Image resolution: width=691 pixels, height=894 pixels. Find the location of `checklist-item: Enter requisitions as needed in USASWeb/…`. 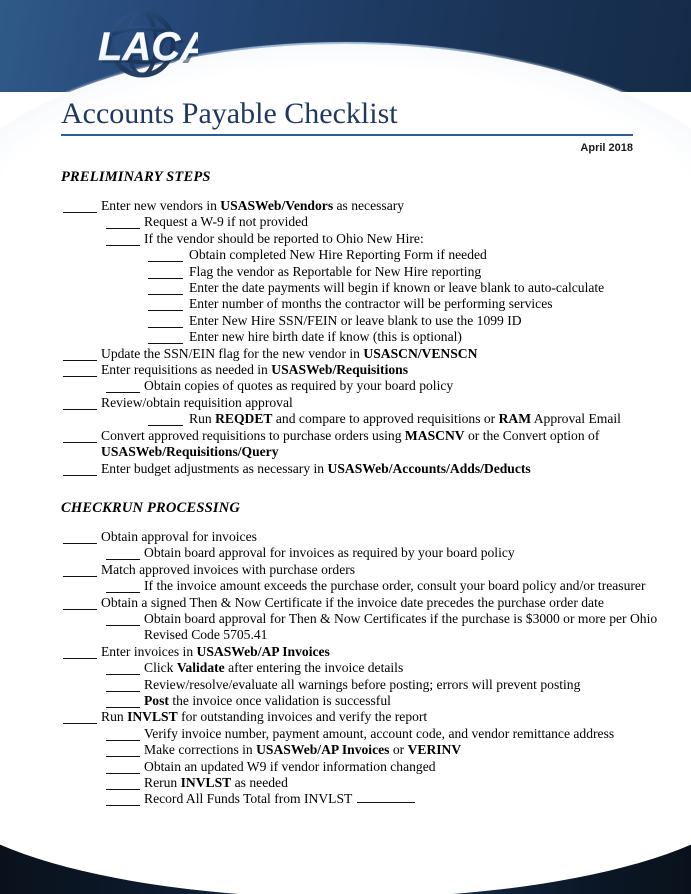

checklist-item: Enter requisitions as needed in USASWeb/… is located at coordinates (377, 370).